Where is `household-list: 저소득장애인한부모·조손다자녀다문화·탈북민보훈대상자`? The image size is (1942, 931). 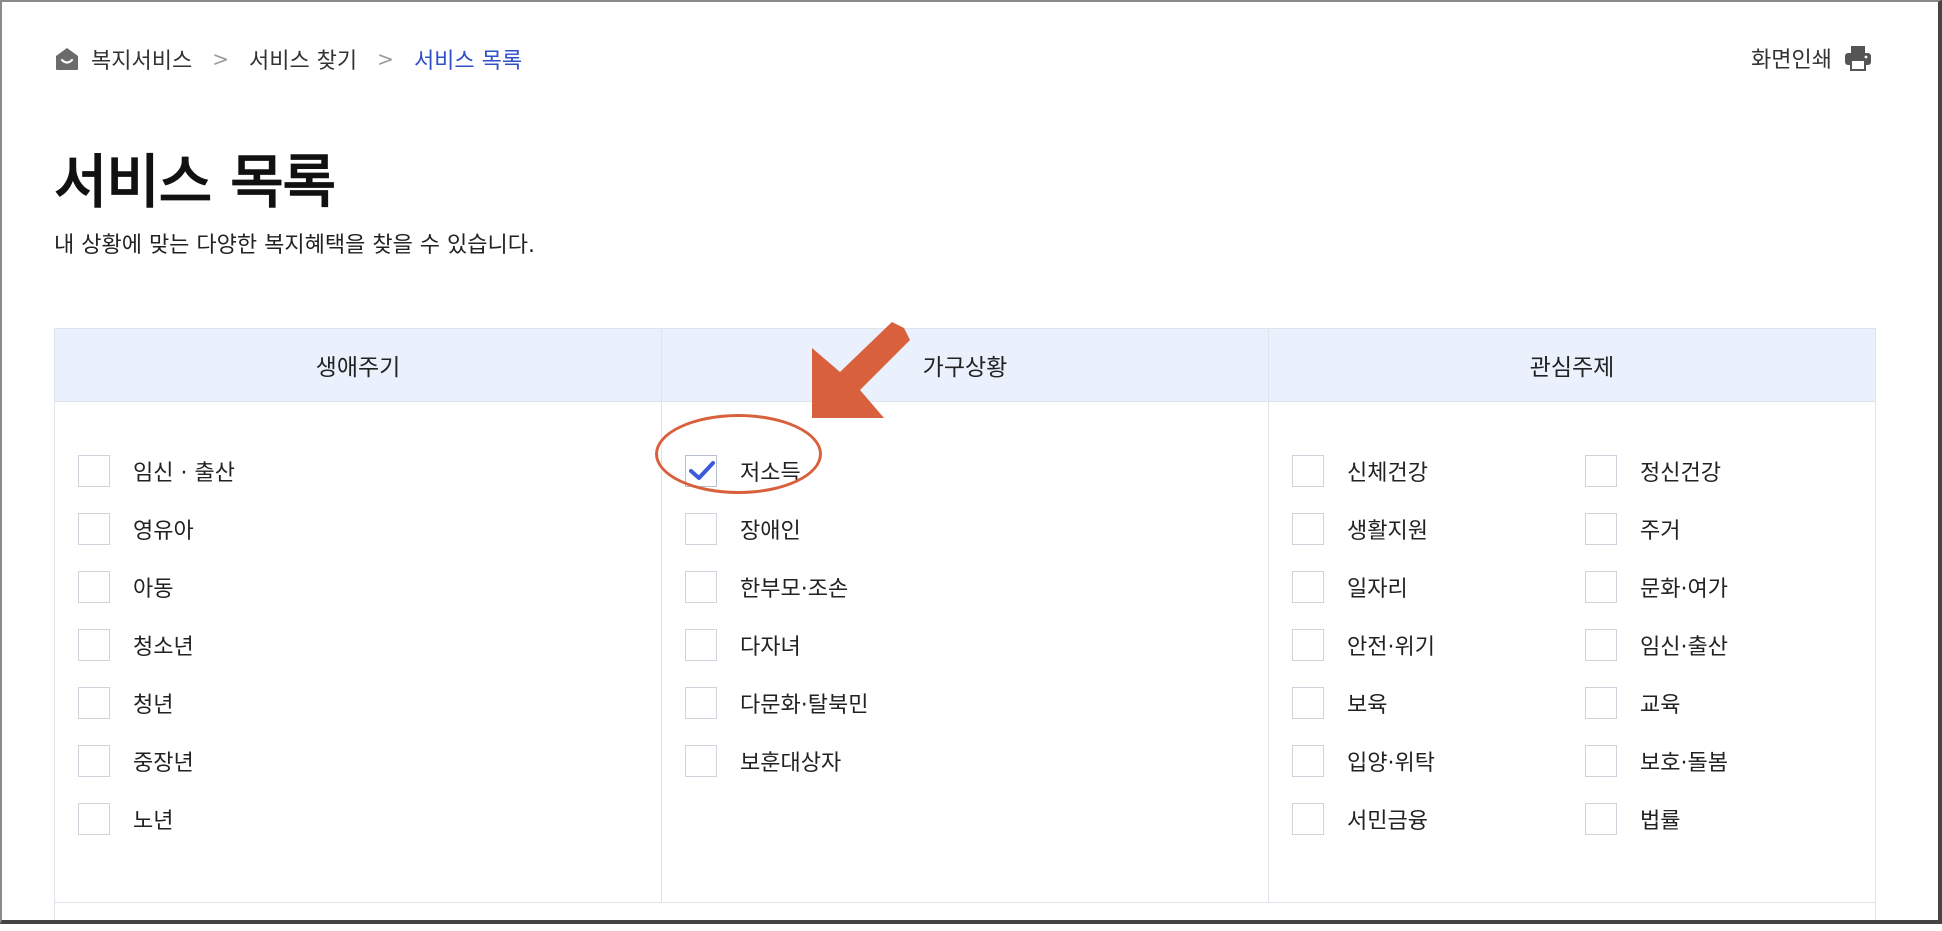
household-list: 저소득장애인한부모·조손다자녀다문화·탈북민보훈대상자 is located at coordinates (776, 616).